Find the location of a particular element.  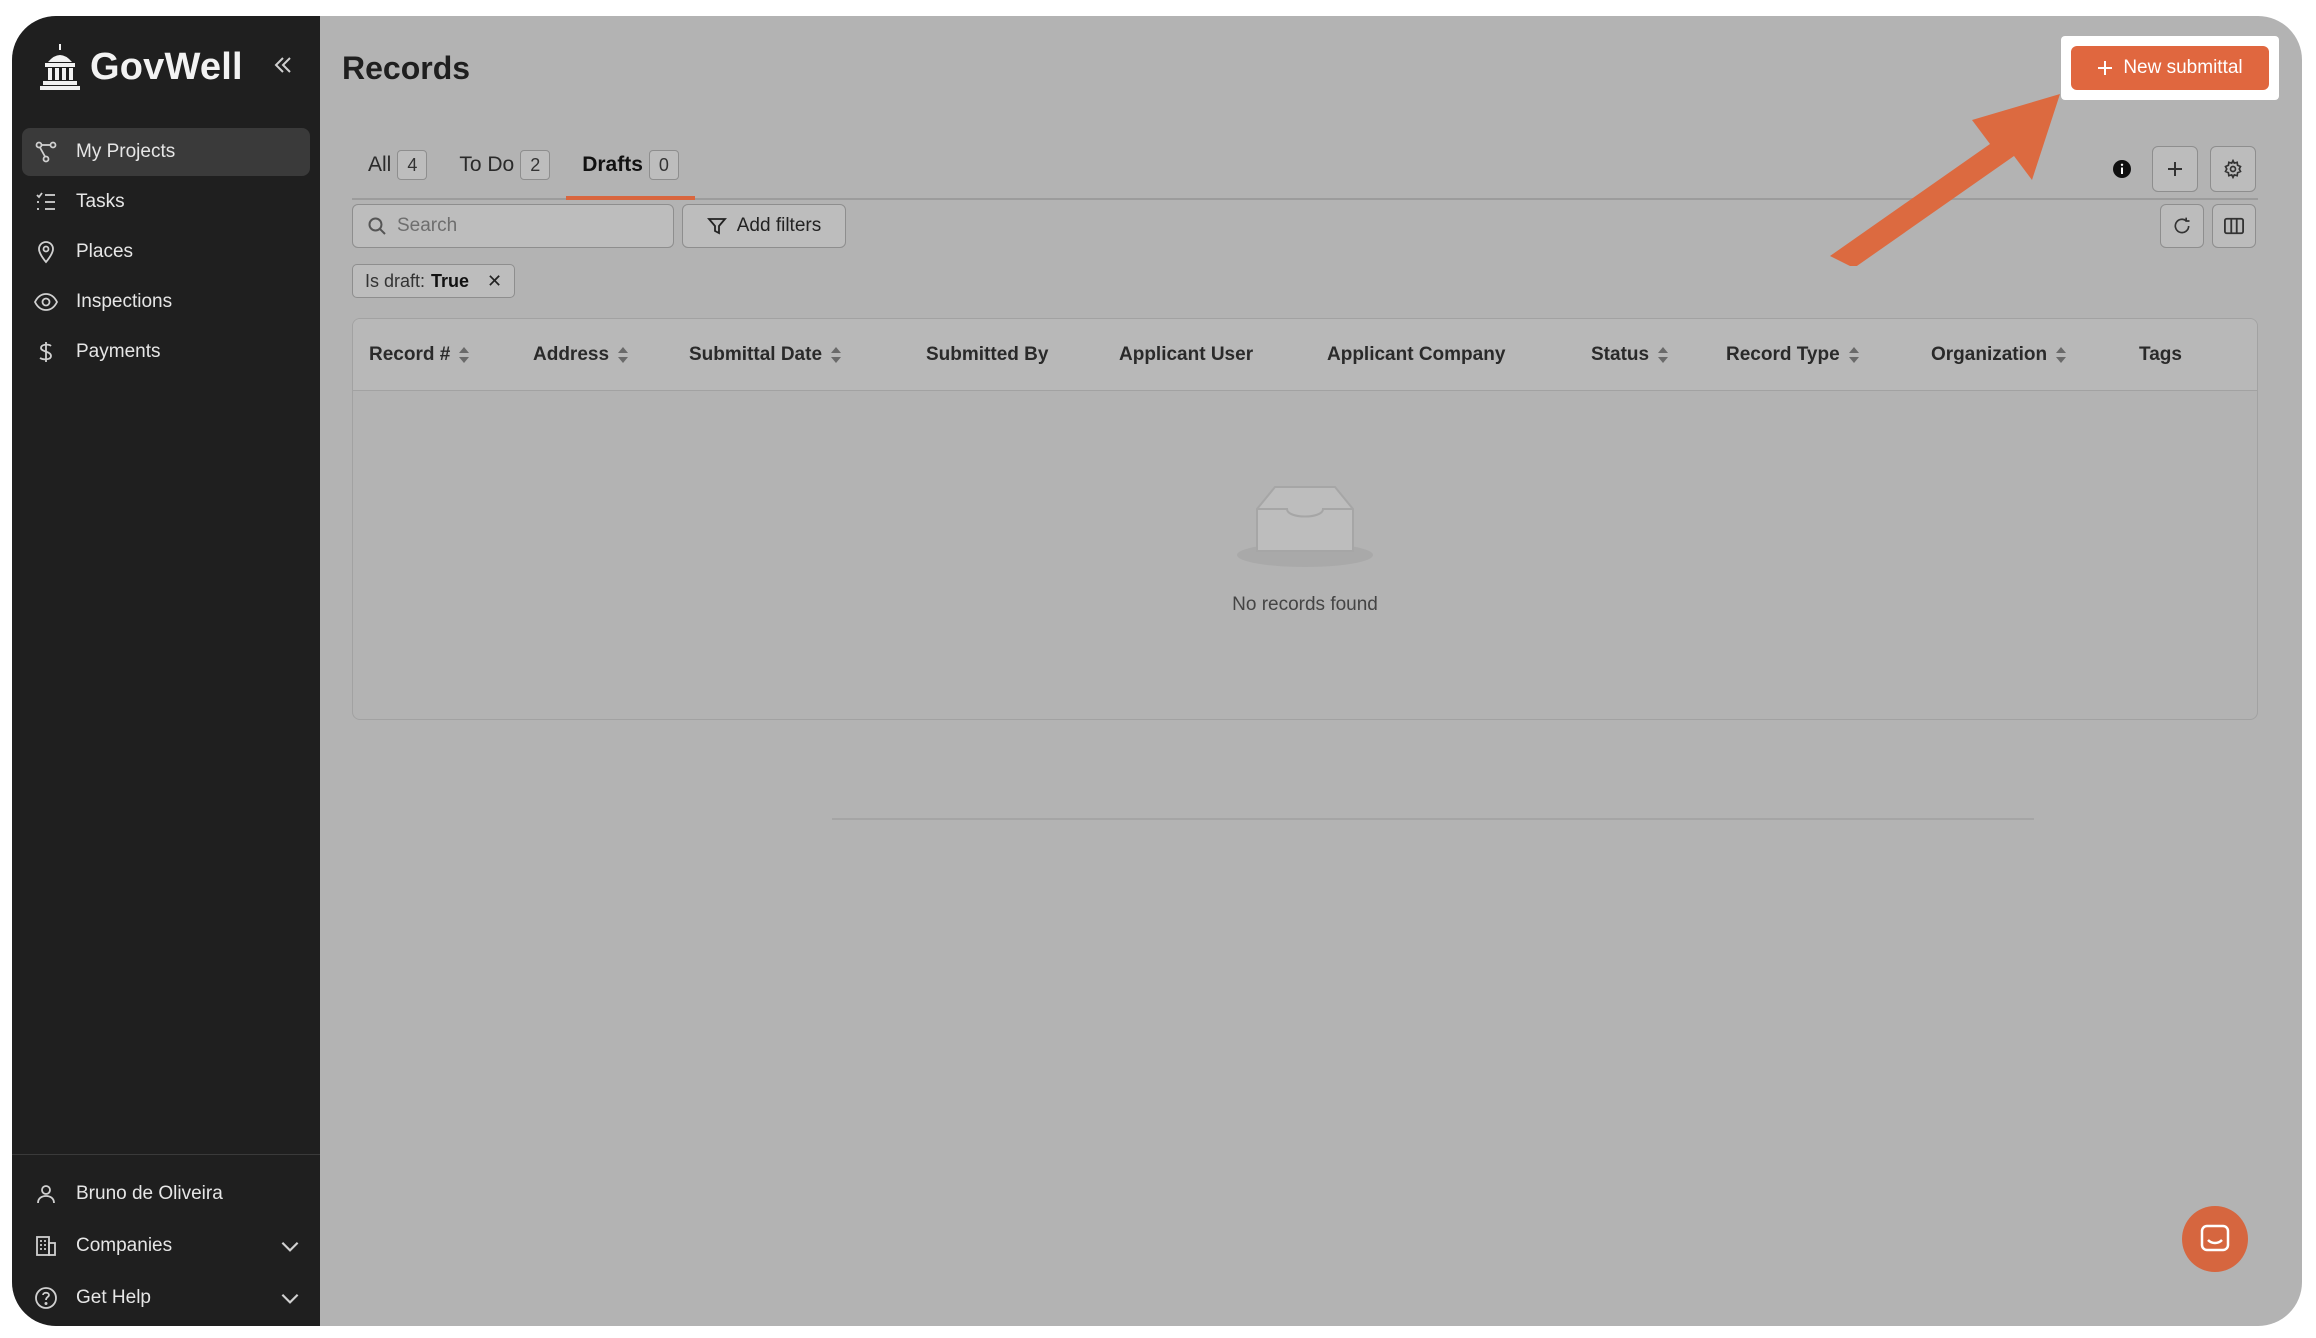

tab-count: 2 is located at coordinates (535, 165).